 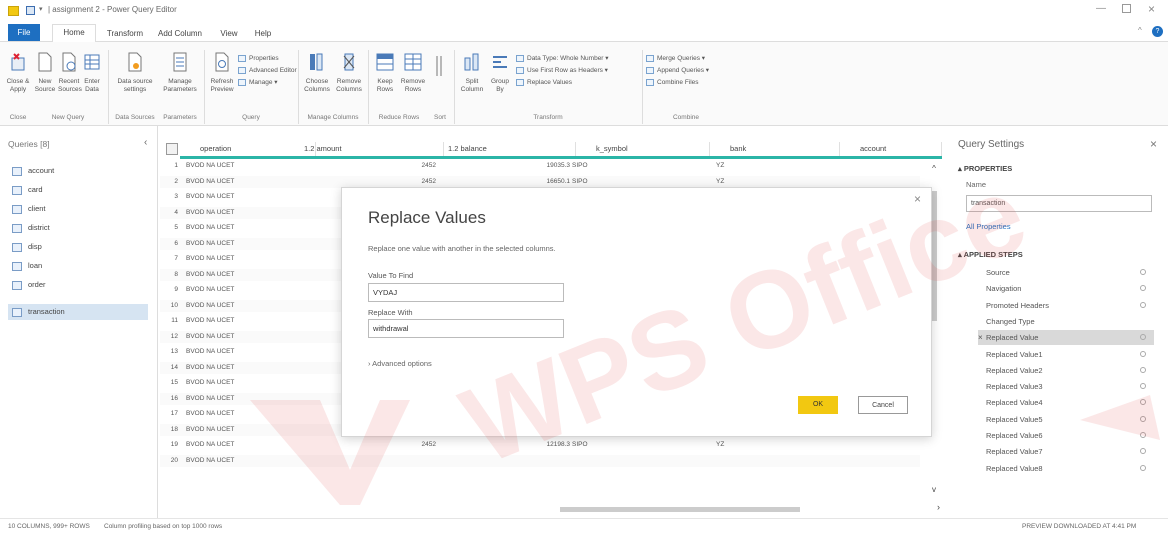 I want to click on tab-transform: Transform, so click(x=125, y=34).